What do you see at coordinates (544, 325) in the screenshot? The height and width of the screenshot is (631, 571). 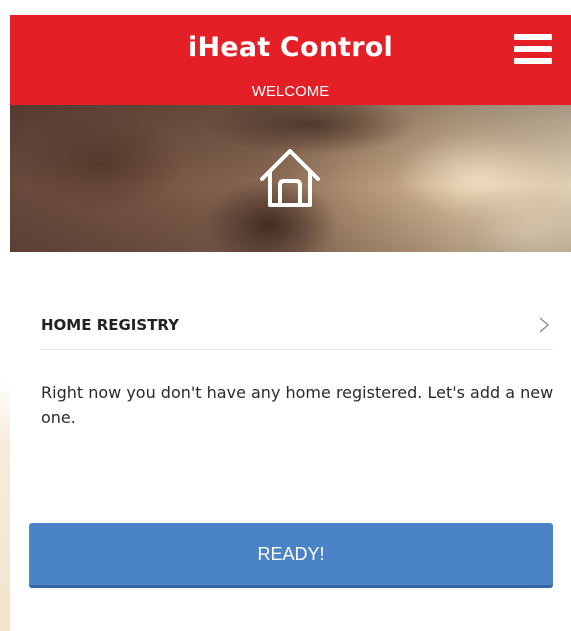 I see `chevron-right-icon` at bounding box center [544, 325].